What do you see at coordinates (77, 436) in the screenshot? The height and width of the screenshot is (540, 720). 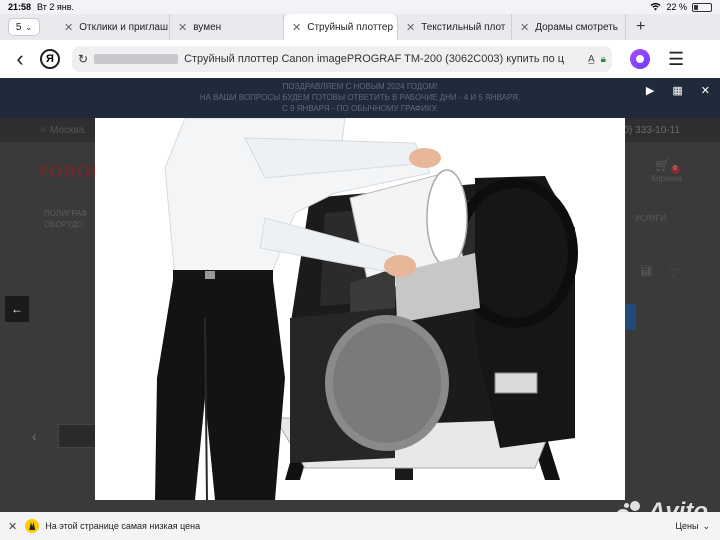 I see `thumbnail` at bounding box center [77, 436].